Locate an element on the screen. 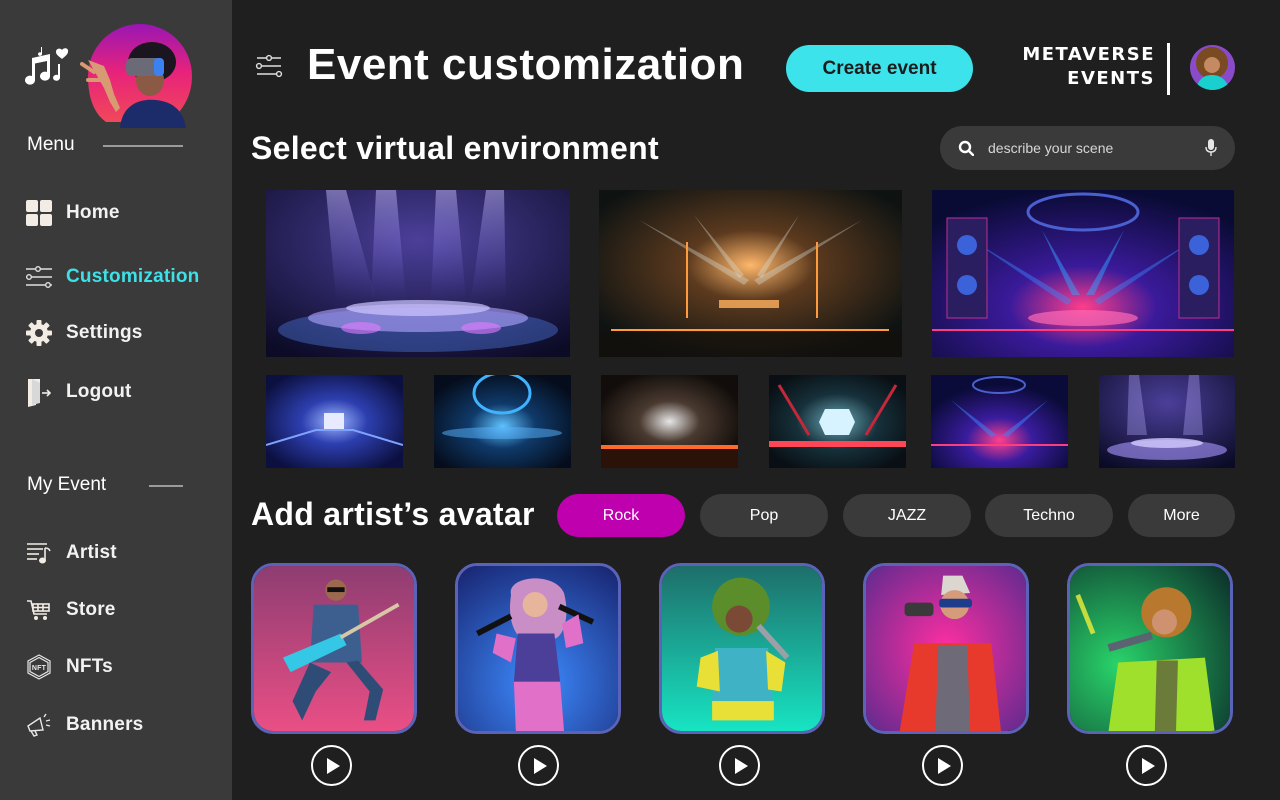  my-event-heading-label: My Event is located at coordinates (67, 484).